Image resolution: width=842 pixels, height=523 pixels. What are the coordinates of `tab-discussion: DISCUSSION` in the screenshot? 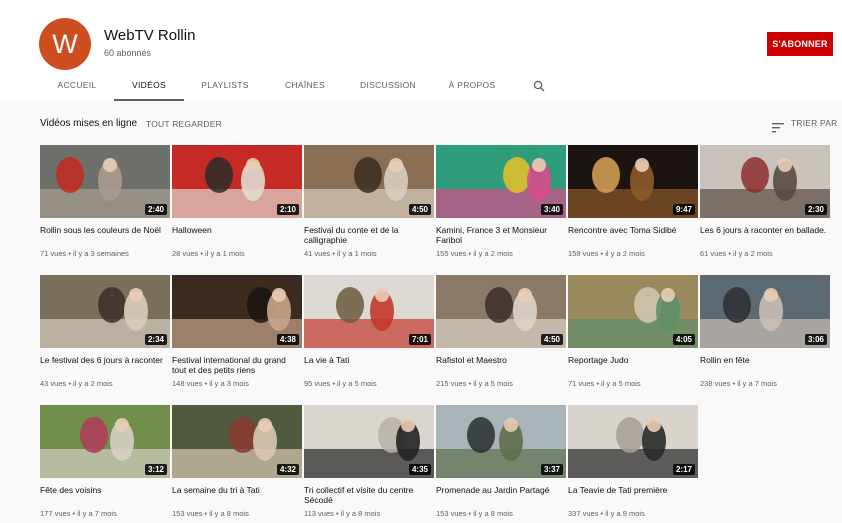 It's located at (388, 86).